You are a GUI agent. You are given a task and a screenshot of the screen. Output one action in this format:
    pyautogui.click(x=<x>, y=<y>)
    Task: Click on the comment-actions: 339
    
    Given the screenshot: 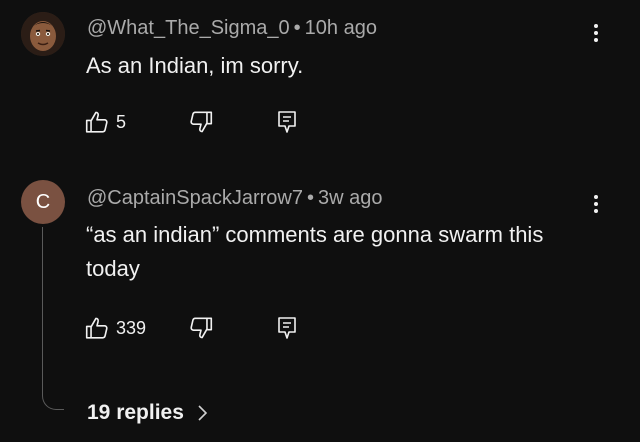 What is the action you would take?
    pyautogui.click(x=214, y=328)
    